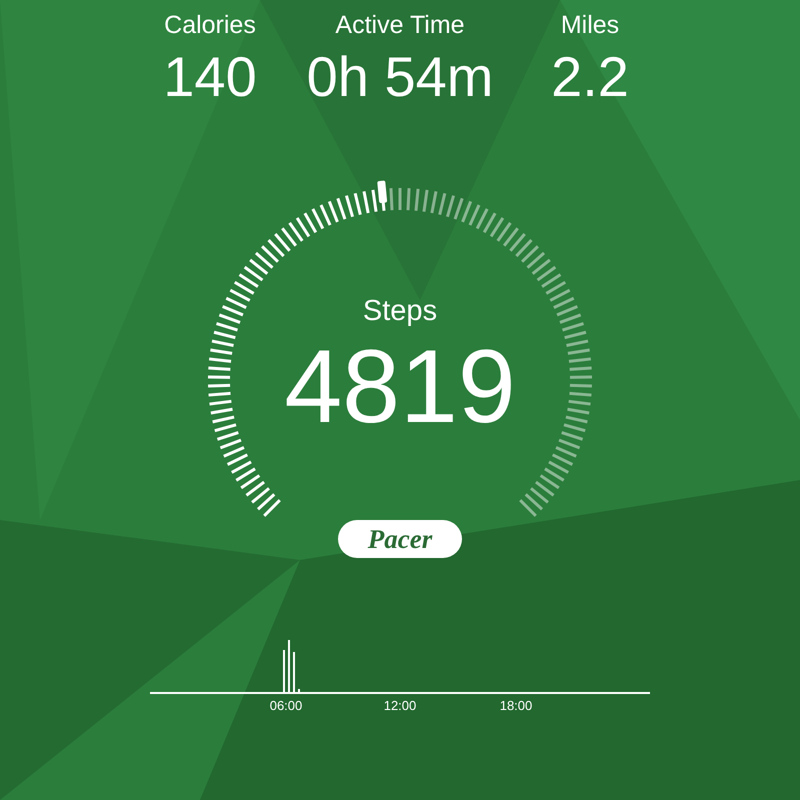 The height and width of the screenshot is (800, 800). I want to click on stat-label: Active Time, so click(400, 25).